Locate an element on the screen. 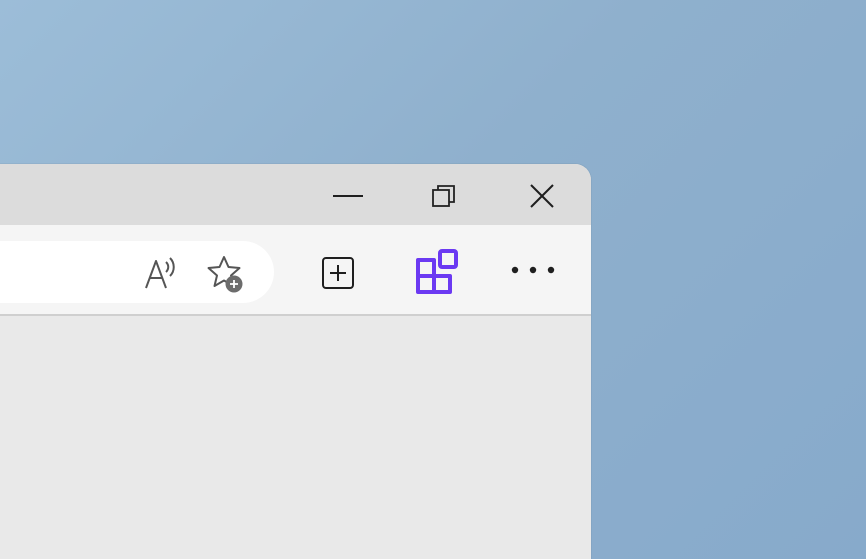  restore-icon is located at coordinates (443, 196).